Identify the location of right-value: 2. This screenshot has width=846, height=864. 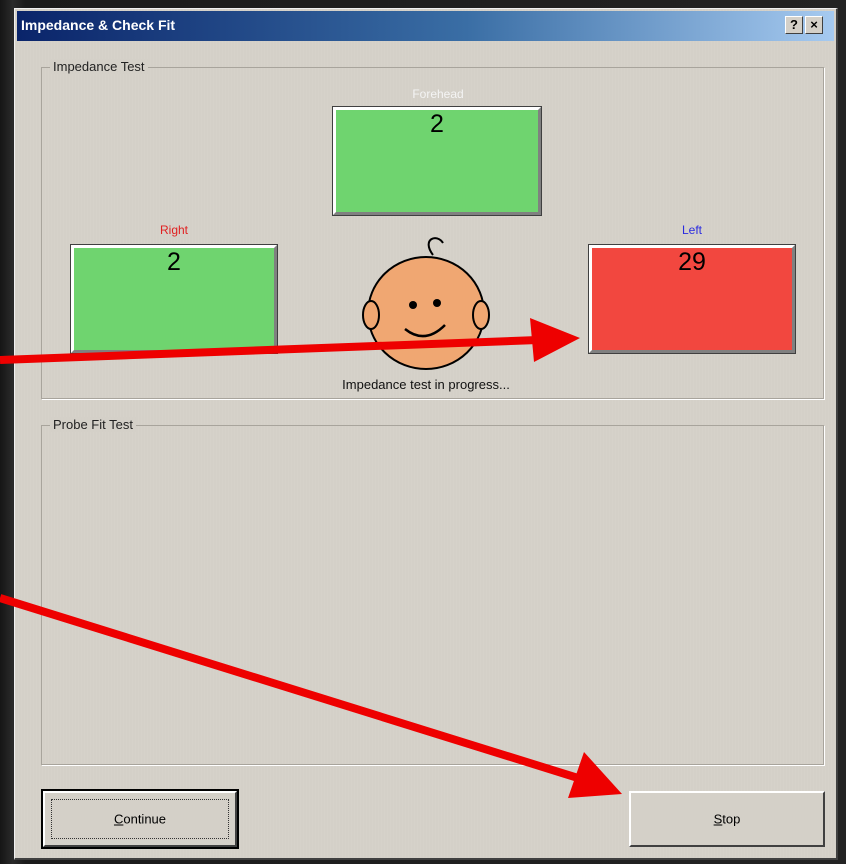
(174, 262).